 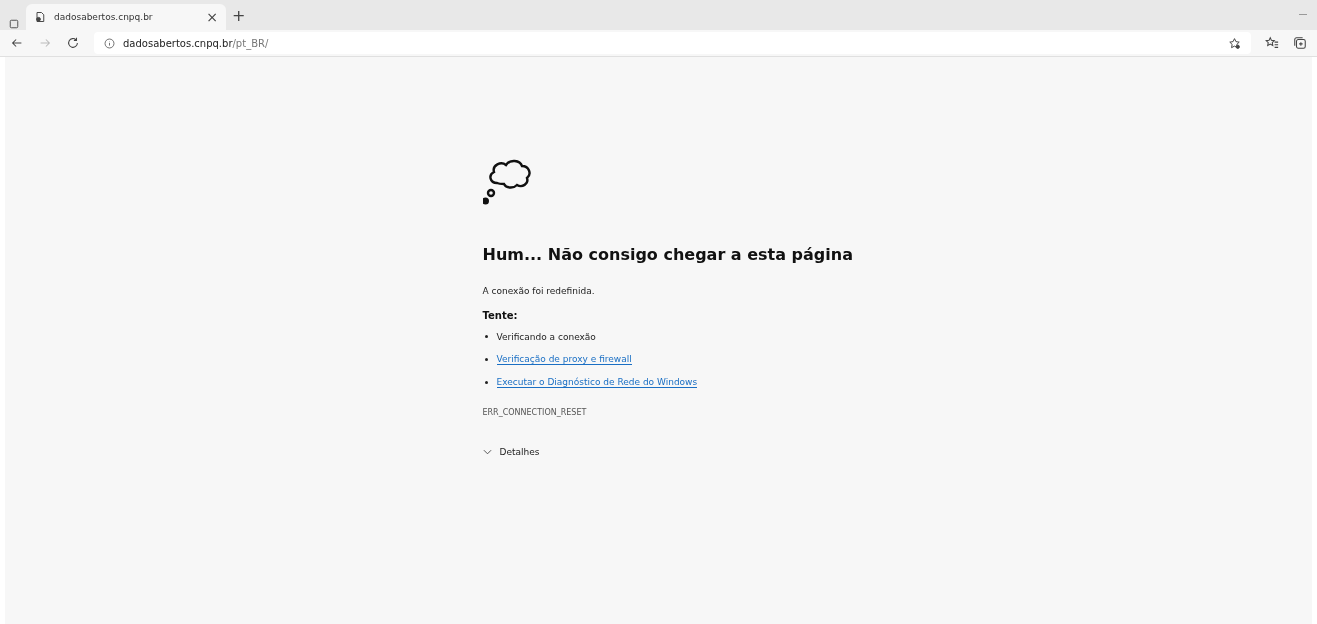 I want to click on tab-title: dadosabertos.cnpq.br, so click(x=104, y=17).